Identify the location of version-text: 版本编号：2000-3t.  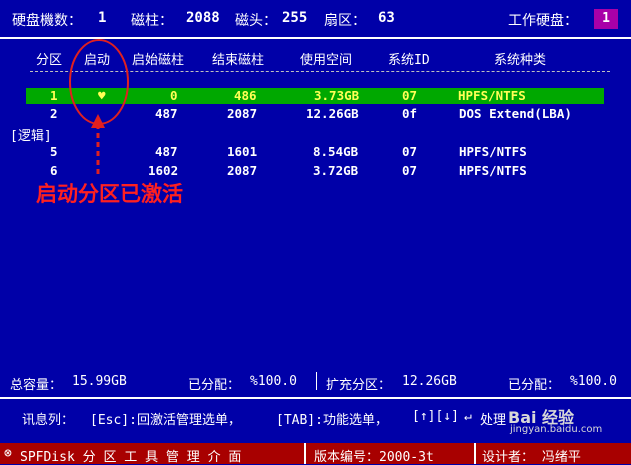
(374, 457).